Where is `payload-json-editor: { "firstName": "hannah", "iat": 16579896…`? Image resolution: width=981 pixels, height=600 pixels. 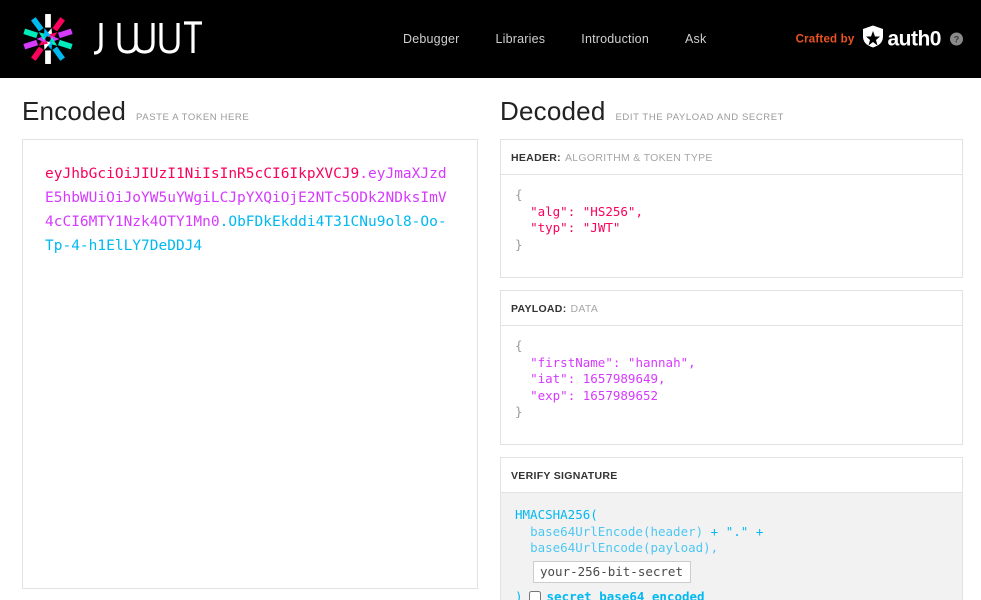 payload-json-editor: { "firstName": "hannah", "iat": 16579896… is located at coordinates (731, 385).